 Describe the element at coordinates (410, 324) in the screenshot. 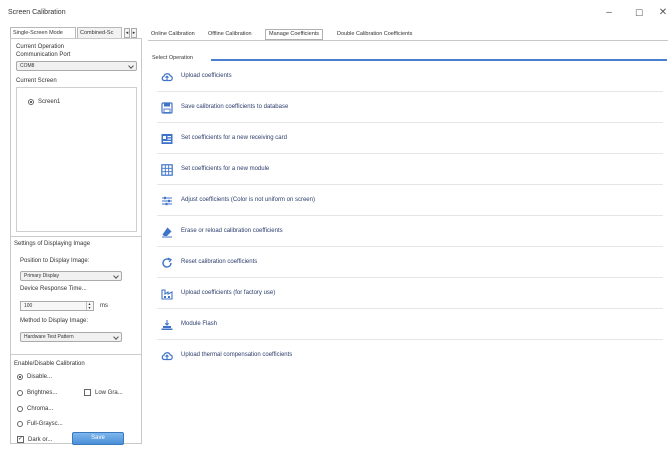

I see `operation-module-flash: Module Flash` at that location.